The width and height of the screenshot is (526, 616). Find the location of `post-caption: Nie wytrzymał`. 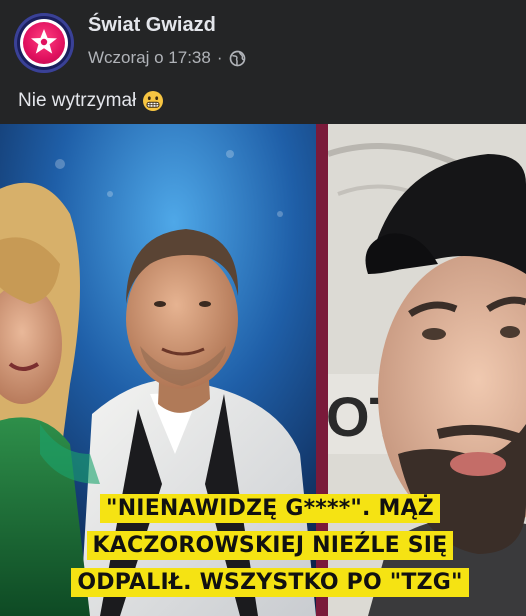

post-caption: Nie wytrzymał is located at coordinates (91, 101).